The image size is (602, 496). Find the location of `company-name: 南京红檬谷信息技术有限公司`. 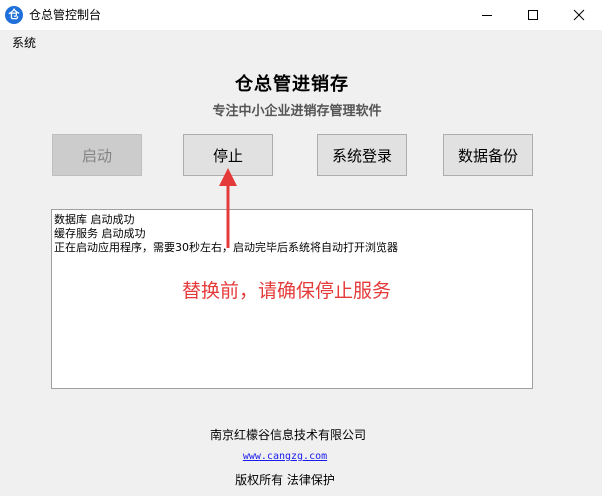

company-name: 南京红檬谷信息技术有限公司 is located at coordinates (287, 435).